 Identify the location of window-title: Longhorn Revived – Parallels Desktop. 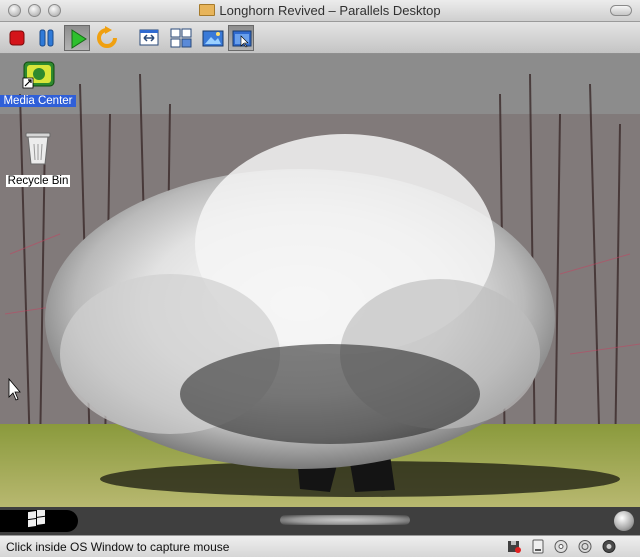
(330, 10).